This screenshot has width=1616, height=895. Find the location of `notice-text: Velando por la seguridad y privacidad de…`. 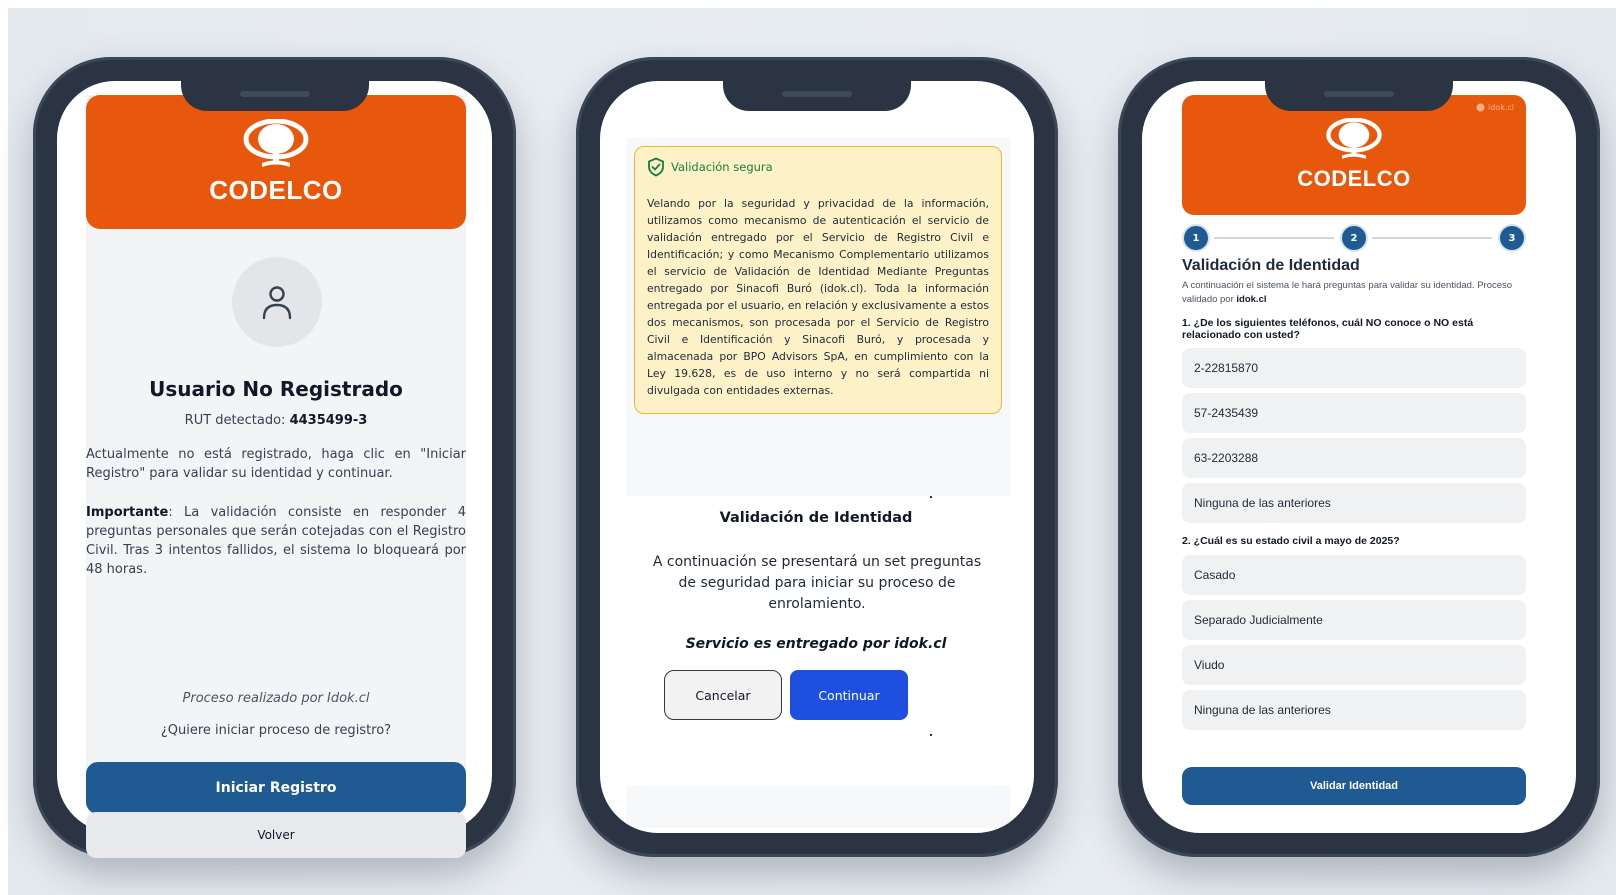

notice-text: Velando por la seguridad y privacidad de… is located at coordinates (818, 297).